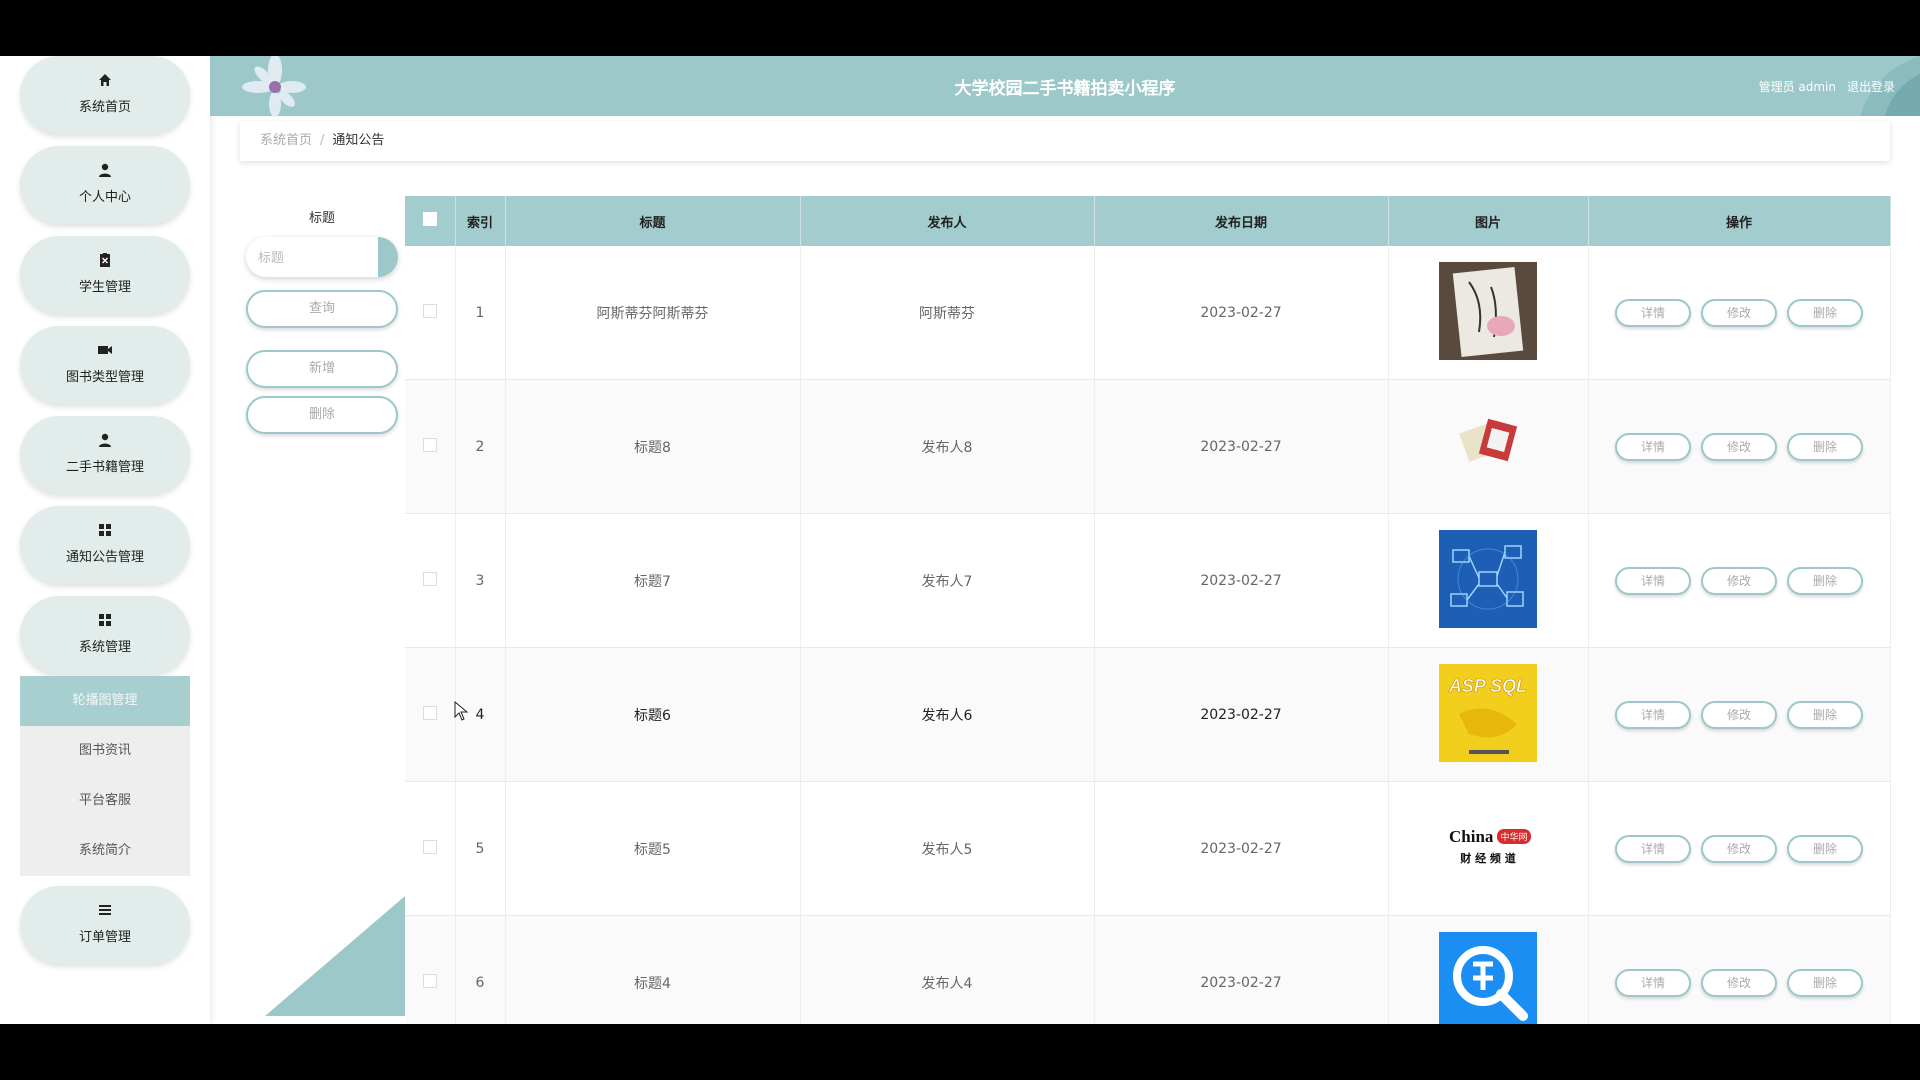  I want to click on sidebar-item-label: 图书类型管理, so click(104, 377).